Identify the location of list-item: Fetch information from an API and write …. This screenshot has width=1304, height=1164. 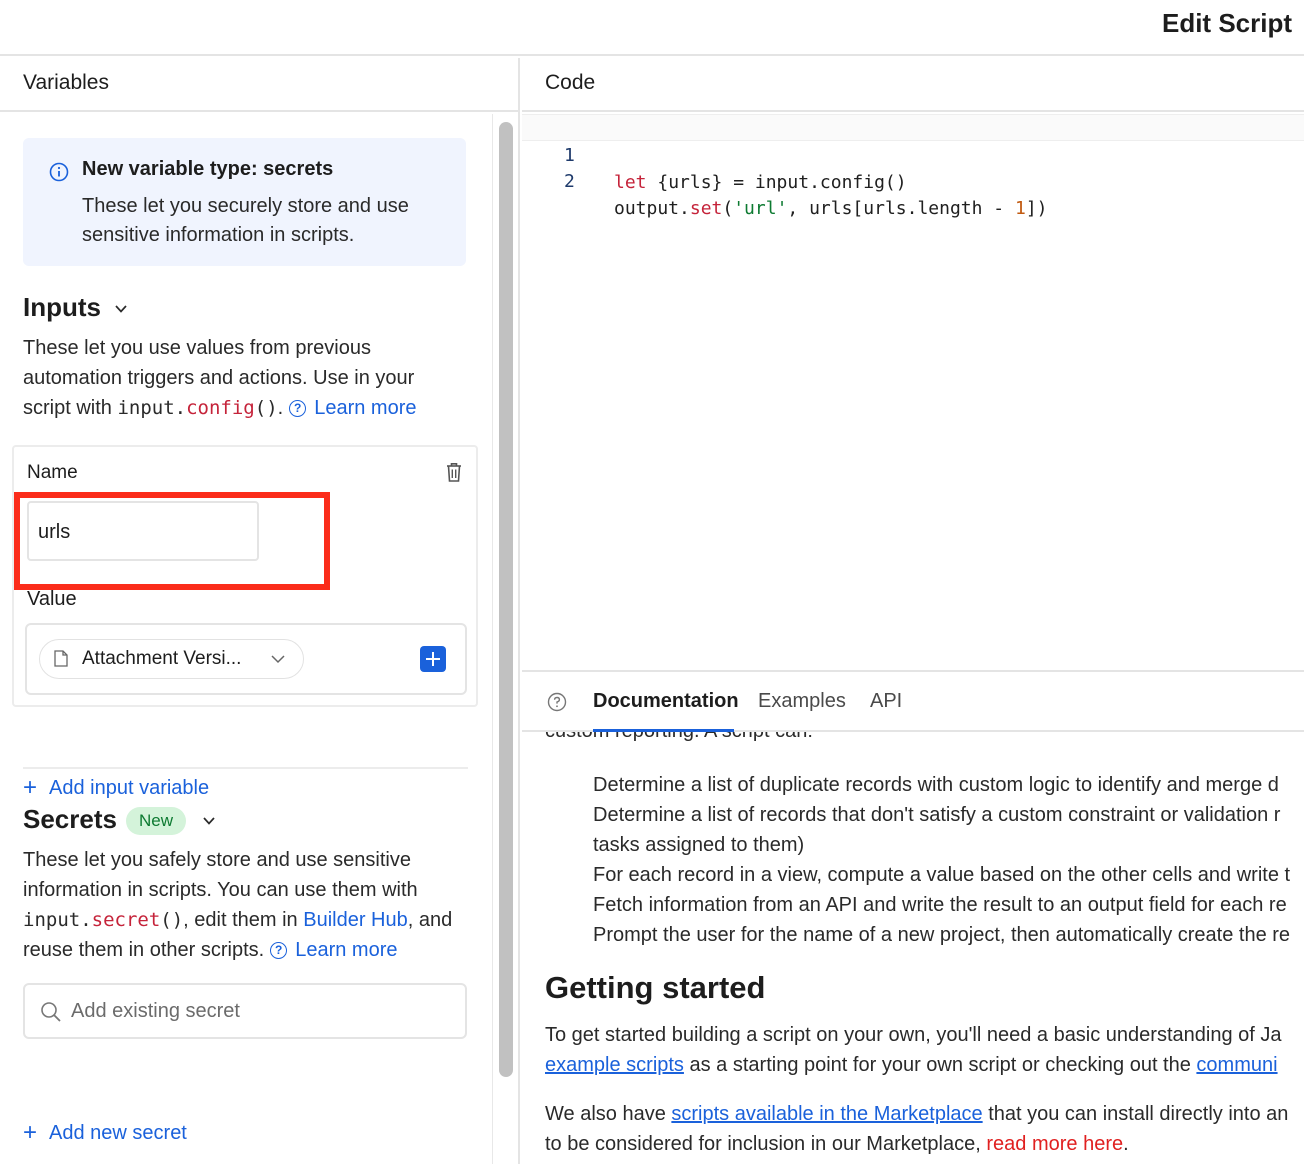
(940, 905).